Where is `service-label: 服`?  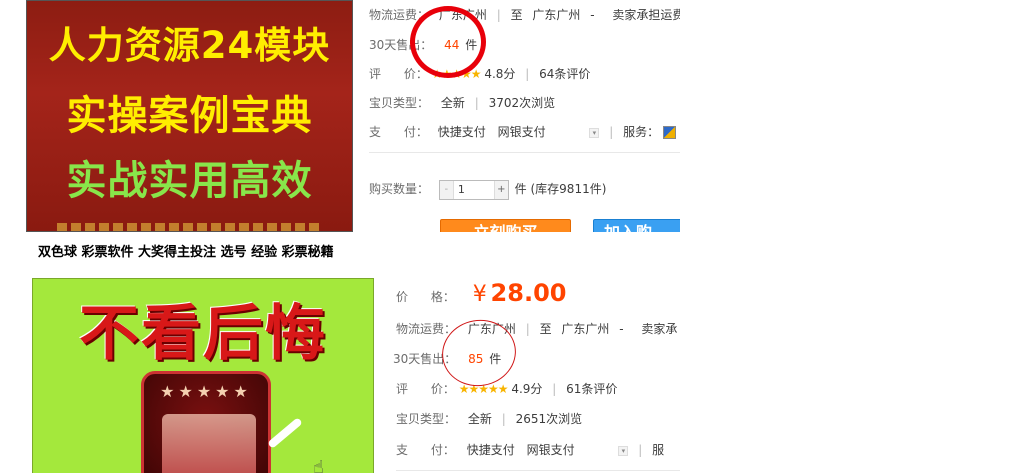 service-label: 服 is located at coordinates (658, 450).